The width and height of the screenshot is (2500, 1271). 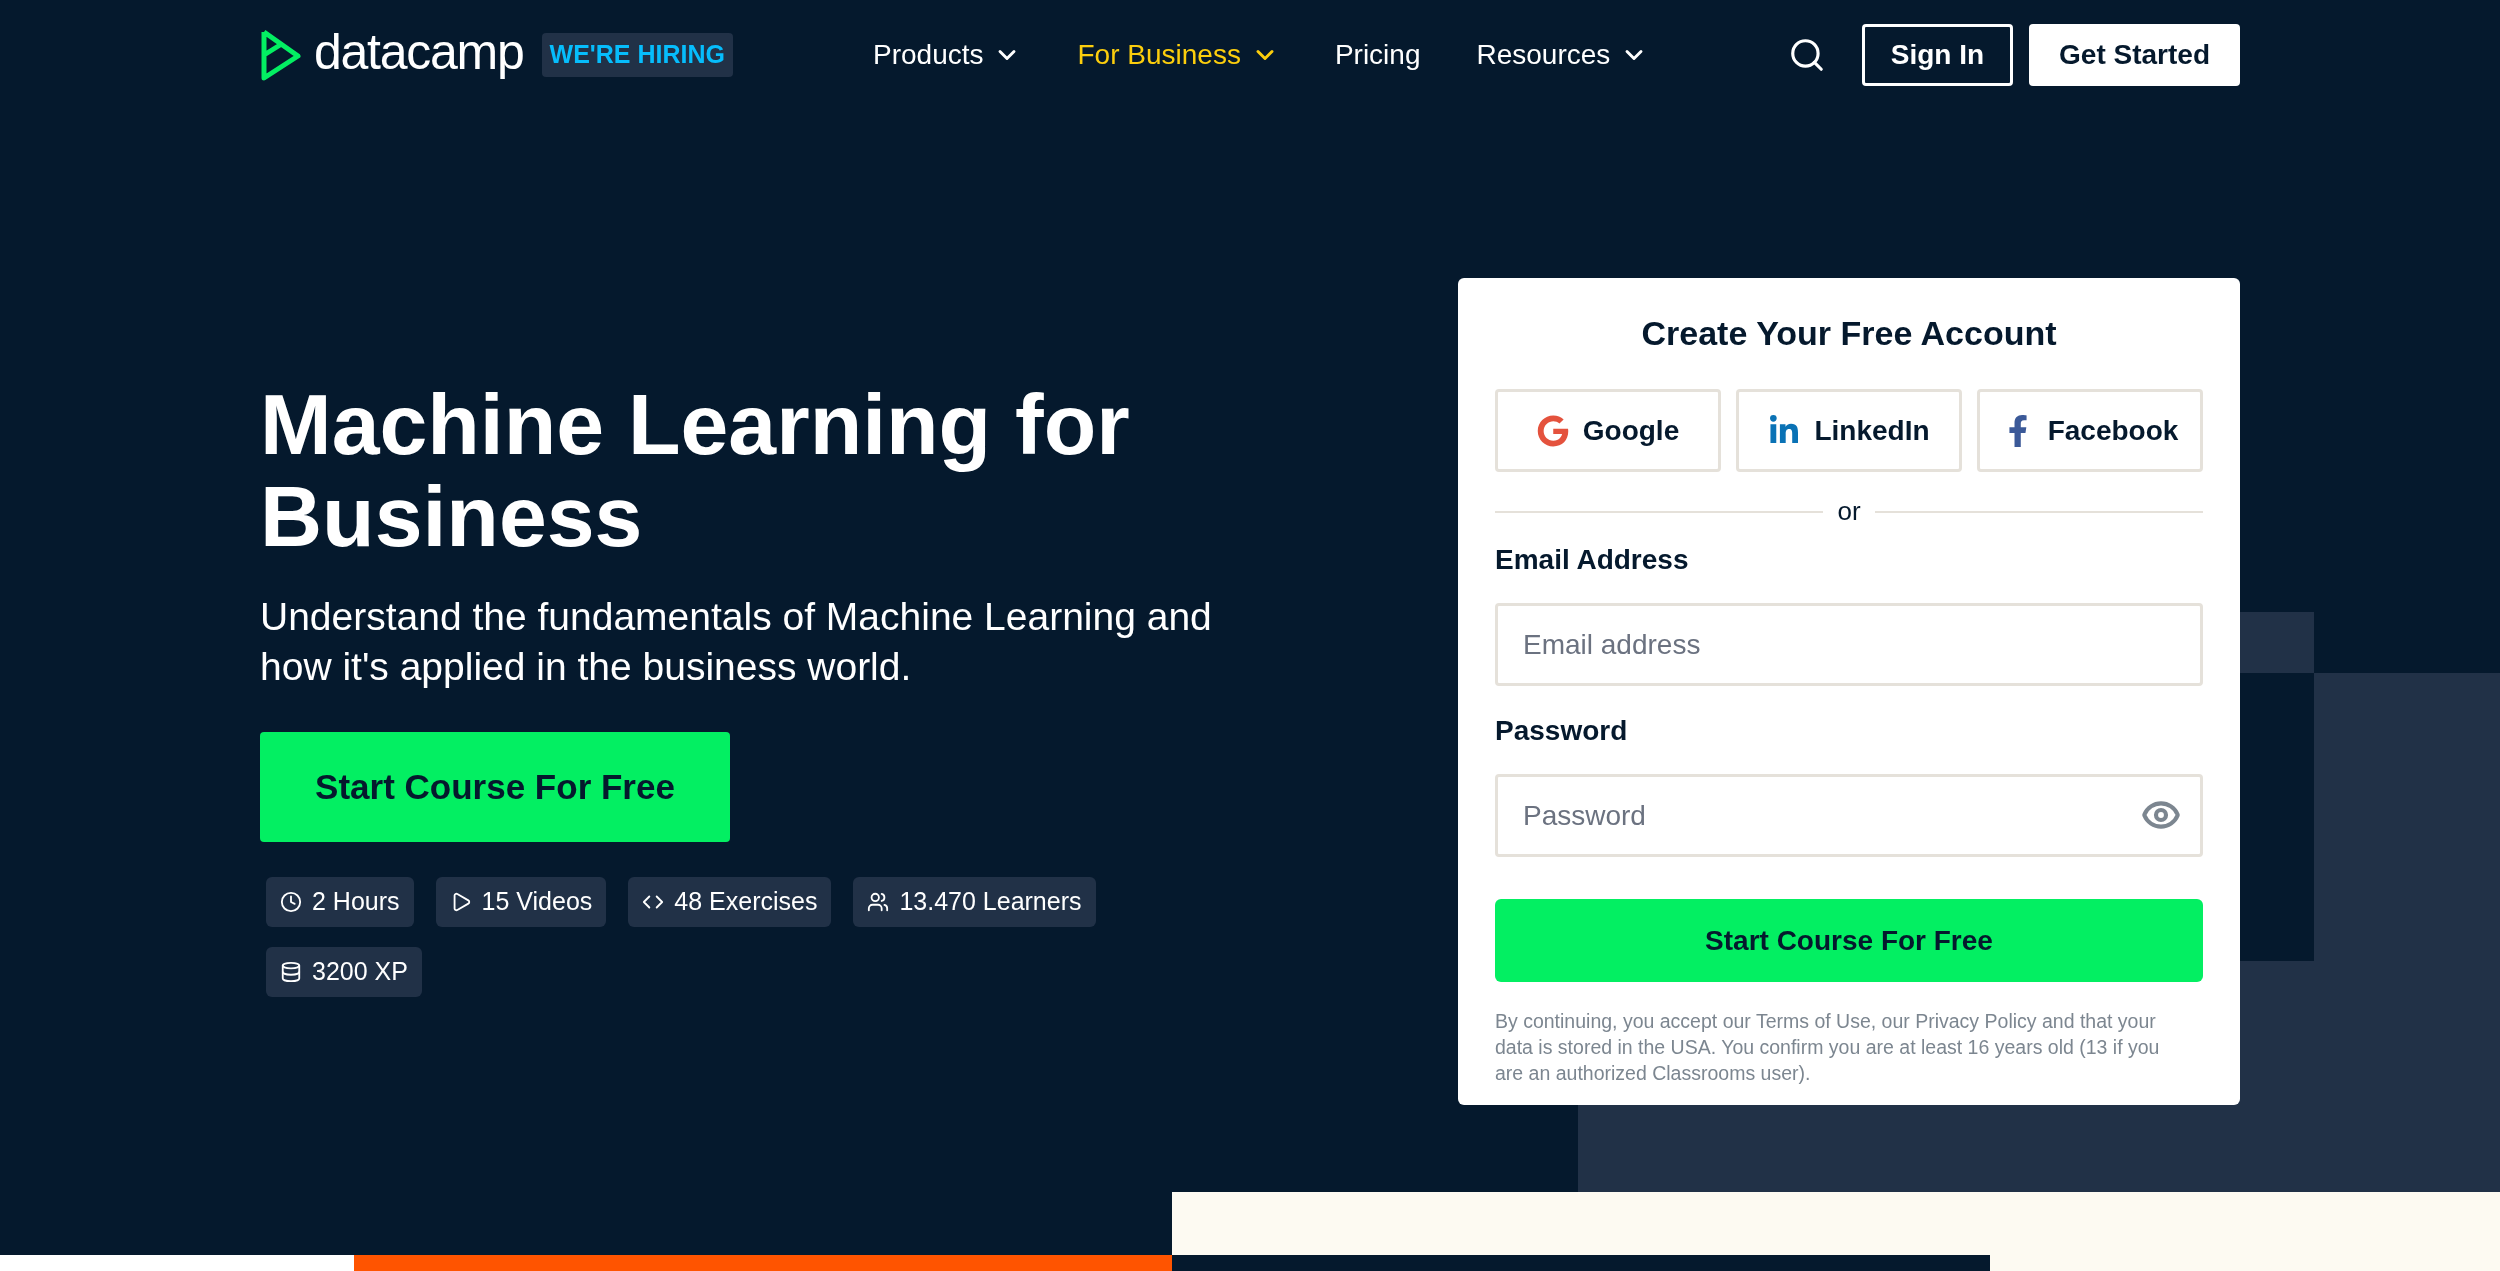 I want to click on sign-in-button: Sign In, so click(x=1937, y=55).